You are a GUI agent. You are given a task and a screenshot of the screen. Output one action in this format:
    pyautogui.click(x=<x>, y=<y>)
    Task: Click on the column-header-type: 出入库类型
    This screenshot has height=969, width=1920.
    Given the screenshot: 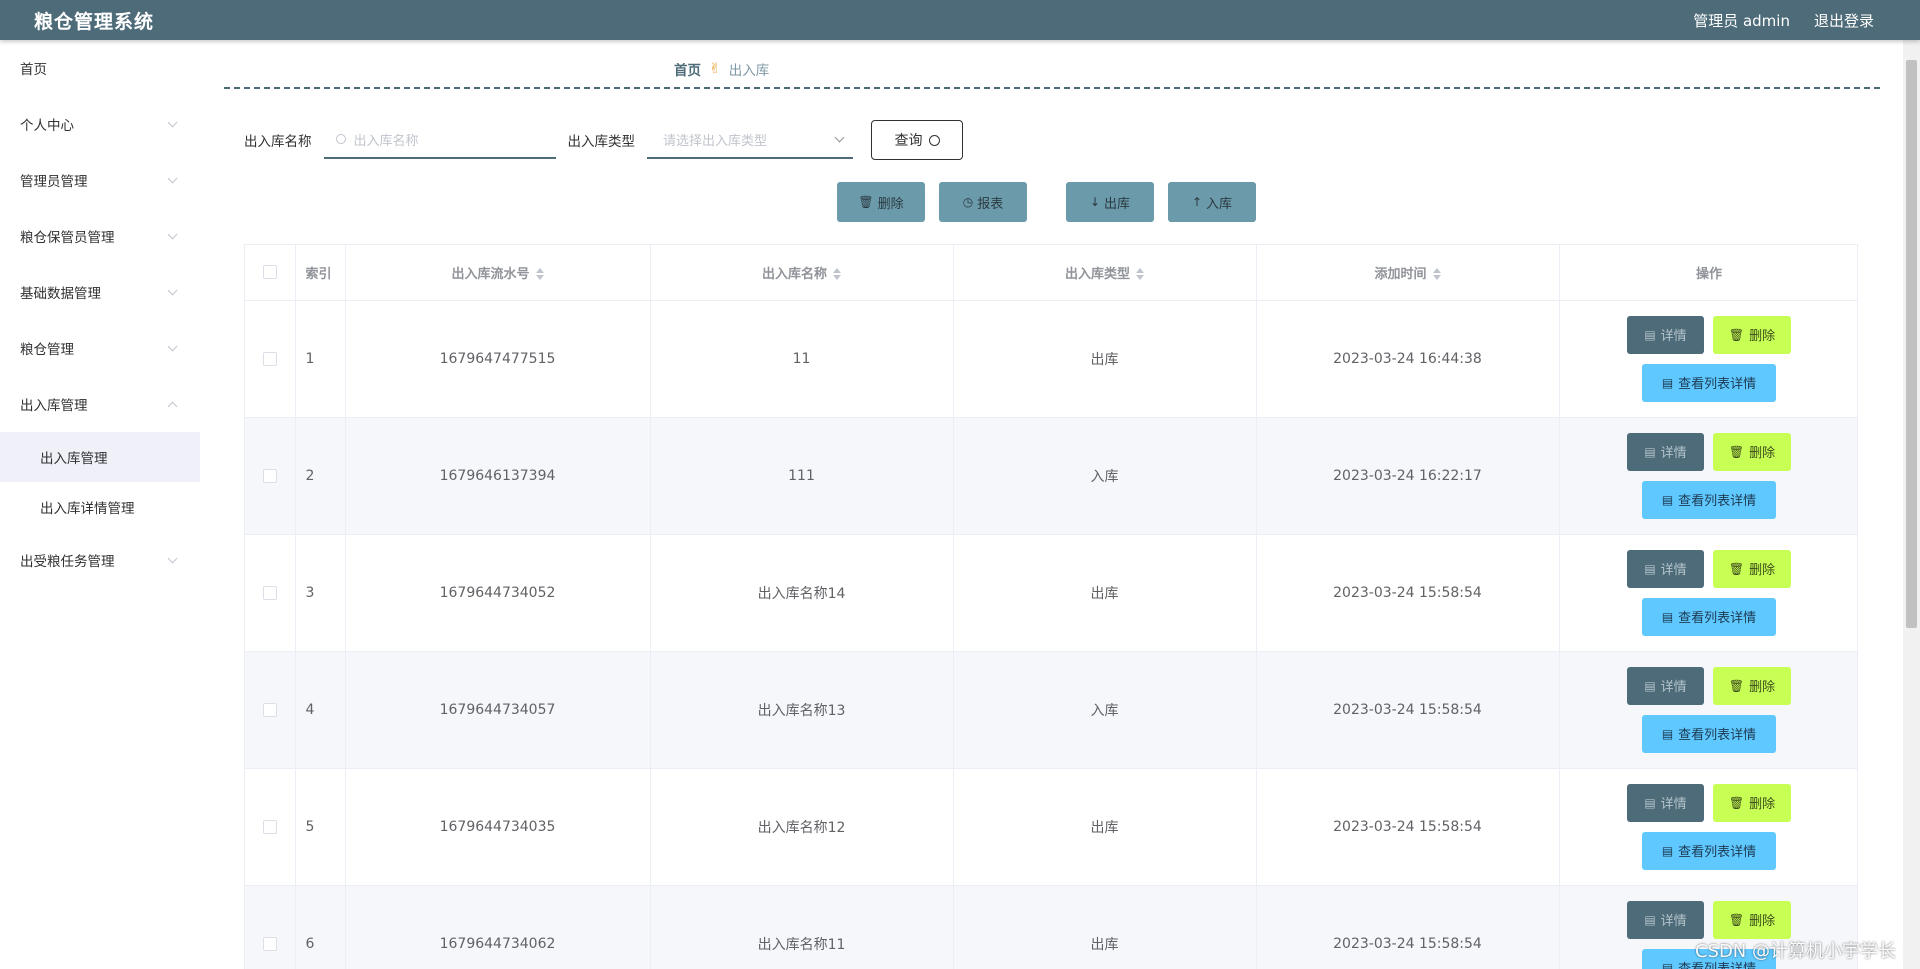 What is the action you would take?
    pyautogui.click(x=1105, y=273)
    